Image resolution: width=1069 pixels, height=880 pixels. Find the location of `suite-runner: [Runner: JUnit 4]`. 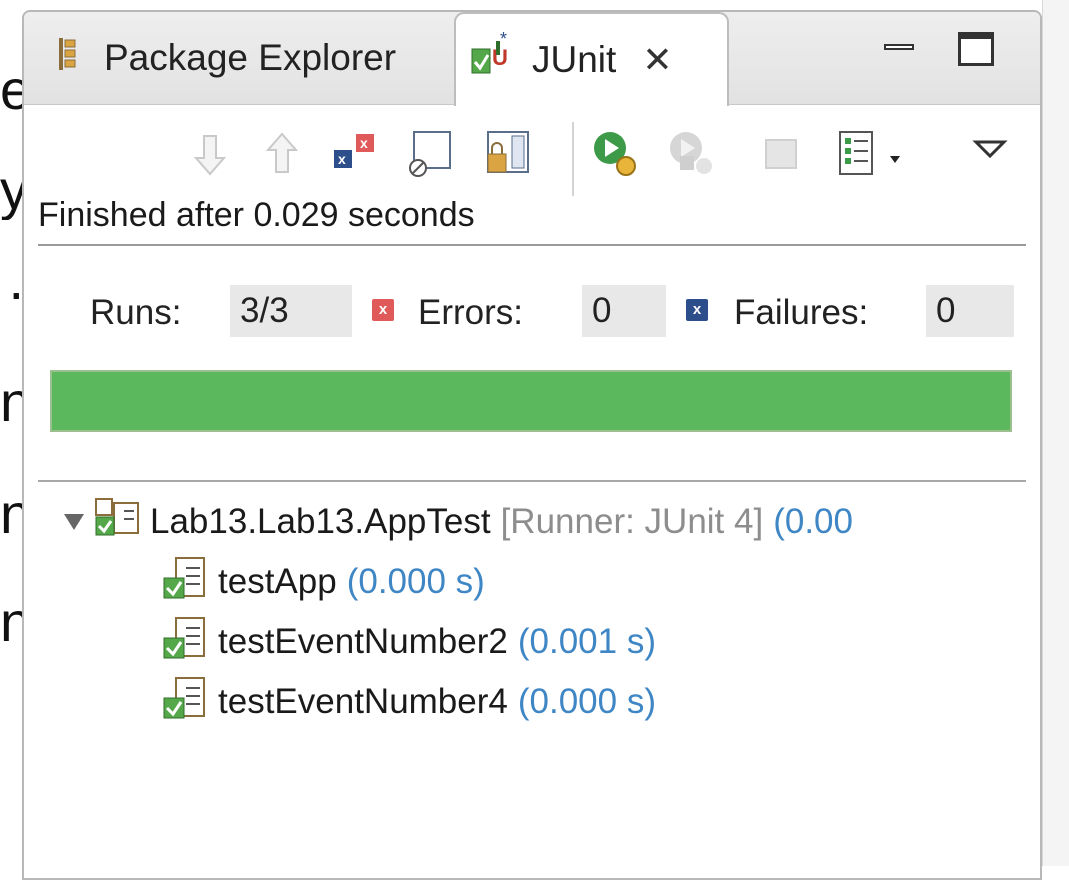

suite-runner: [Runner: JUnit 4] is located at coordinates (632, 521).